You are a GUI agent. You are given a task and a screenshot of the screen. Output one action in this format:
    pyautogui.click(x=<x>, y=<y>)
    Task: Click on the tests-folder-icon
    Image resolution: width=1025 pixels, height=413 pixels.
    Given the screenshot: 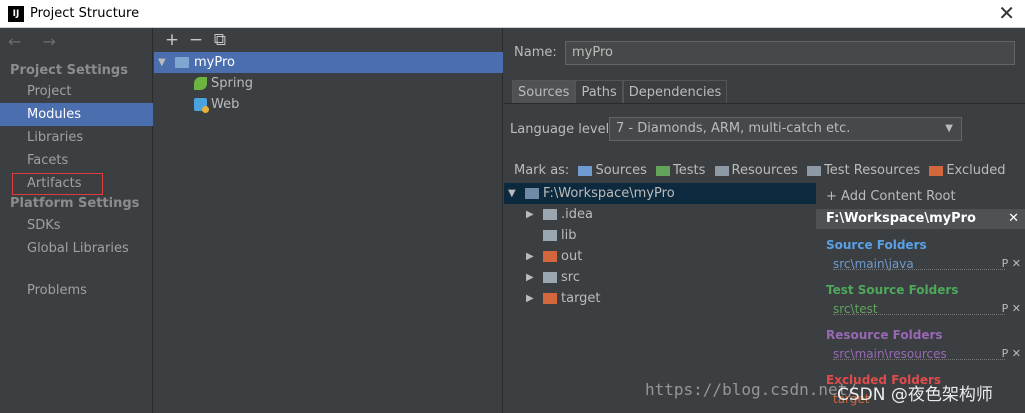 What is the action you would take?
    pyautogui.click(x=663, y=170)
    